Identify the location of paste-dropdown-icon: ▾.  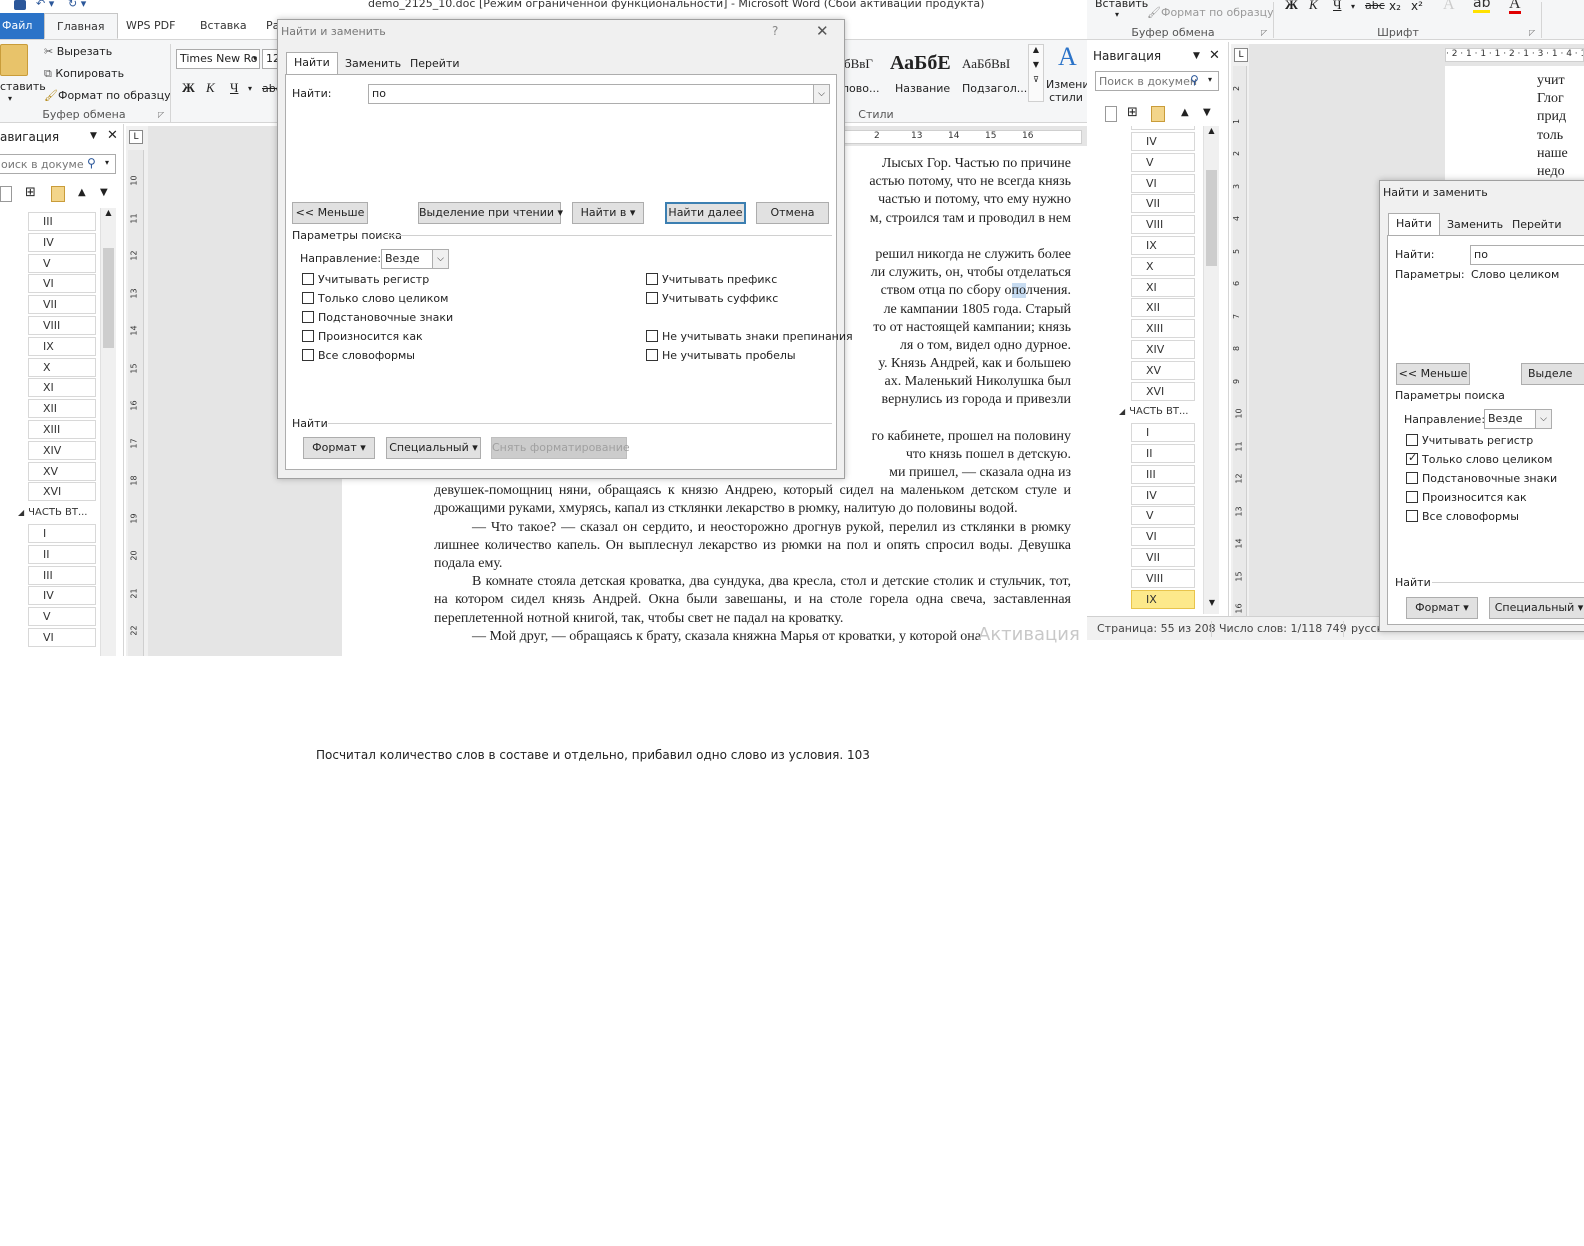
(10, 98).